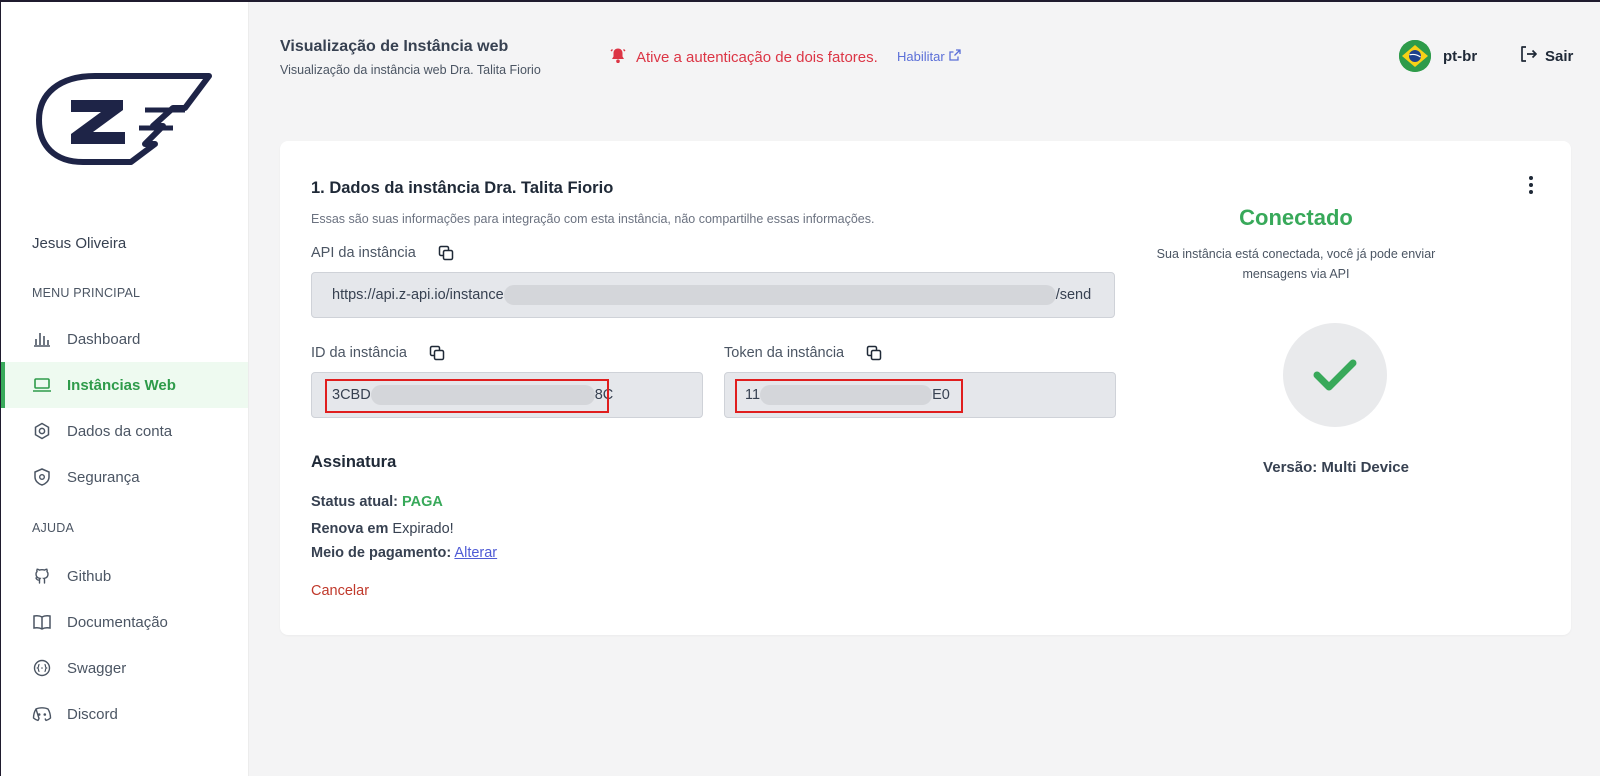 Image resolution: width=1600 pixels, height=776 pixels. What do you see at coordinates (618, 57) in the screenshot?
I see `bell-icon` at bounding box center [618, 57].